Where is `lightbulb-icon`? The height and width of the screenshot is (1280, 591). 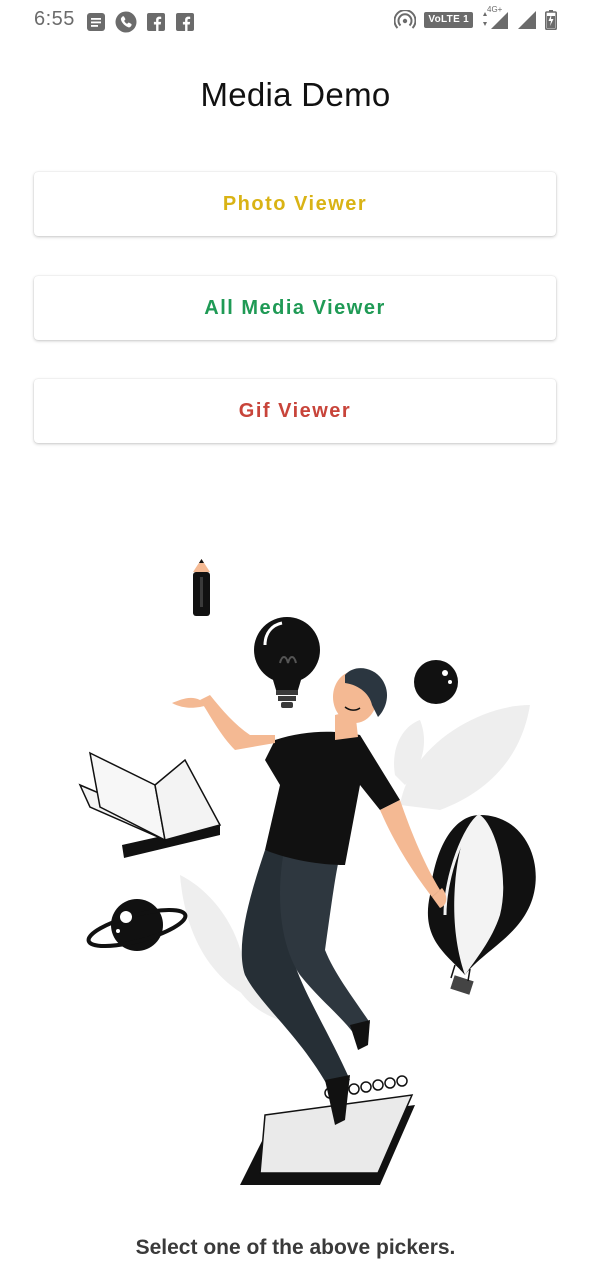
lightbulb-icon is located at coordinates (287, 662).